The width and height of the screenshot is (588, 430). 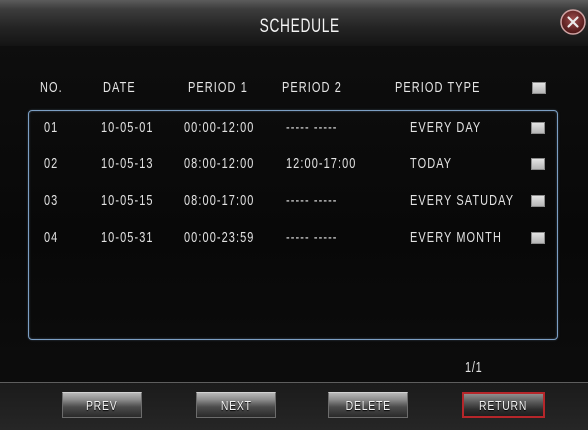 I want to click on row-period-2: 12:00-17:00, so click(x=321, y=163).